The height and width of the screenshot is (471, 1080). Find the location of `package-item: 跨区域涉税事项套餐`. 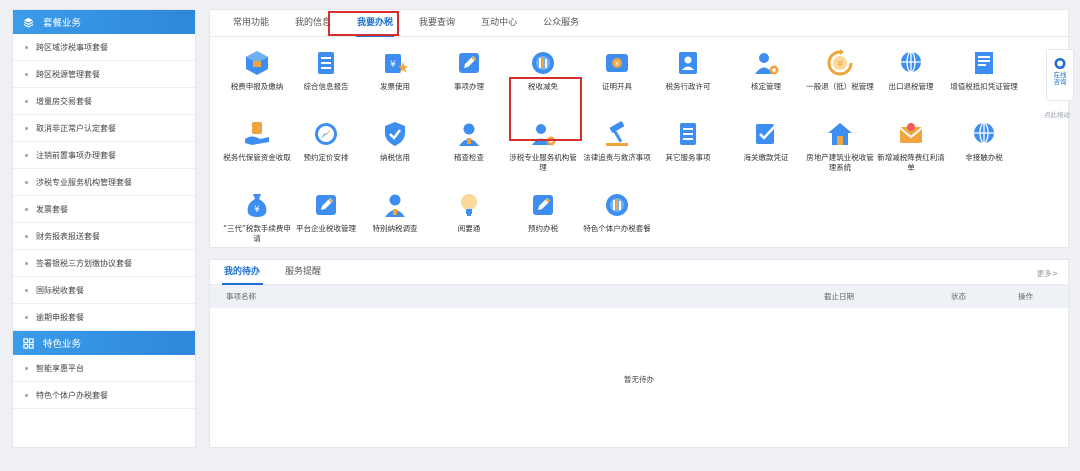

package-item: 跨区域涉税事项套餐 is located at coordinates (104, 47).